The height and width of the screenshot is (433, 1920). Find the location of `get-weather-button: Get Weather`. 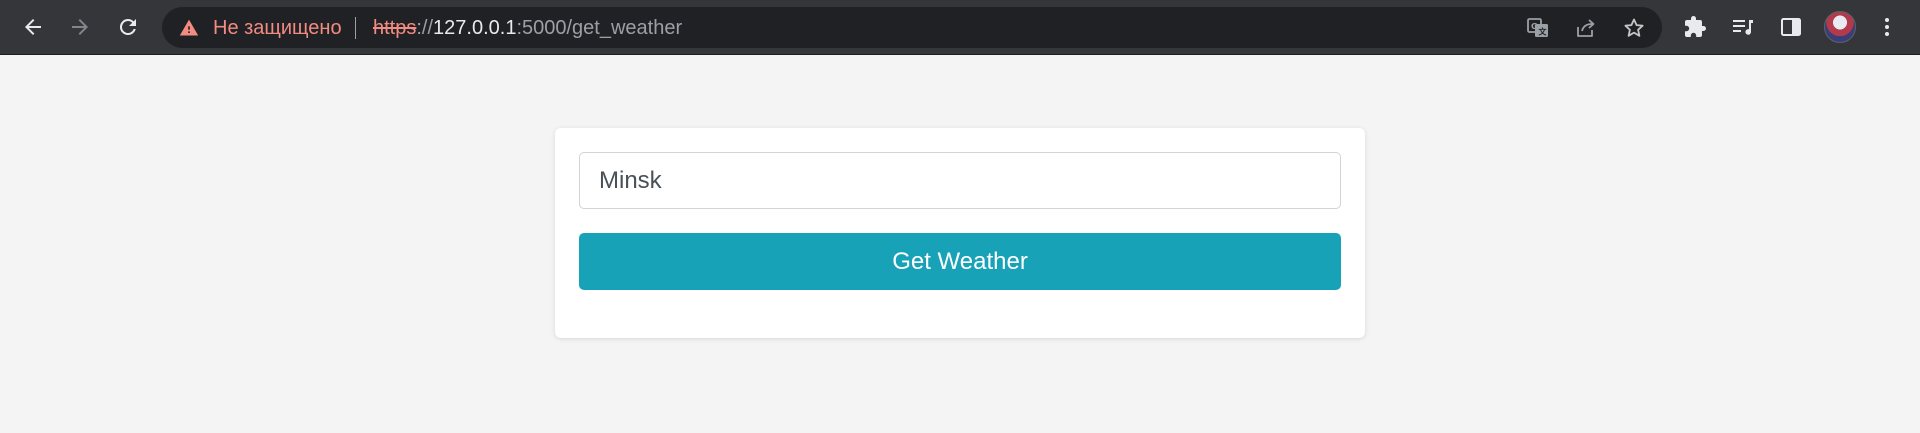

get-weather-button: Get Weather is located at coordinates (960, 261).